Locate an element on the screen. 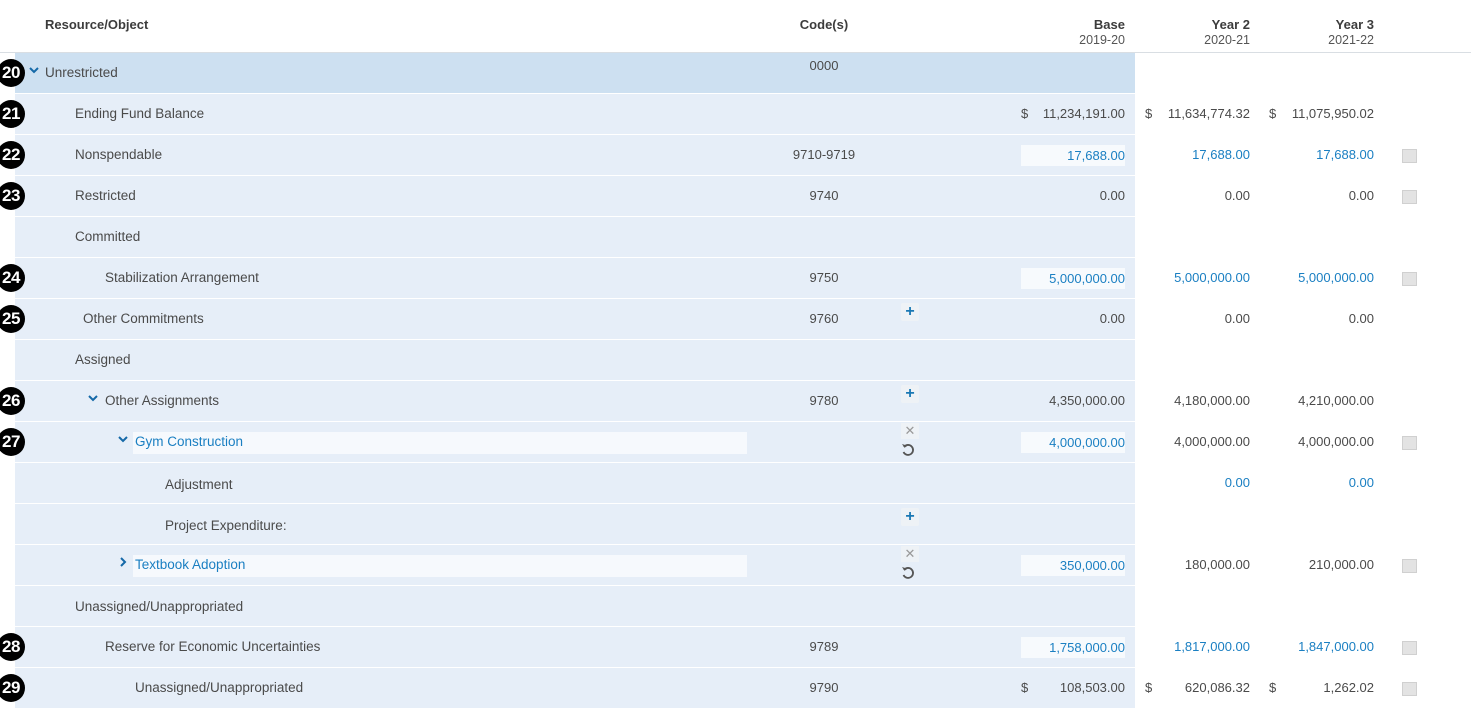  row-label: Unrestricted is located at coordinates (81, 72).